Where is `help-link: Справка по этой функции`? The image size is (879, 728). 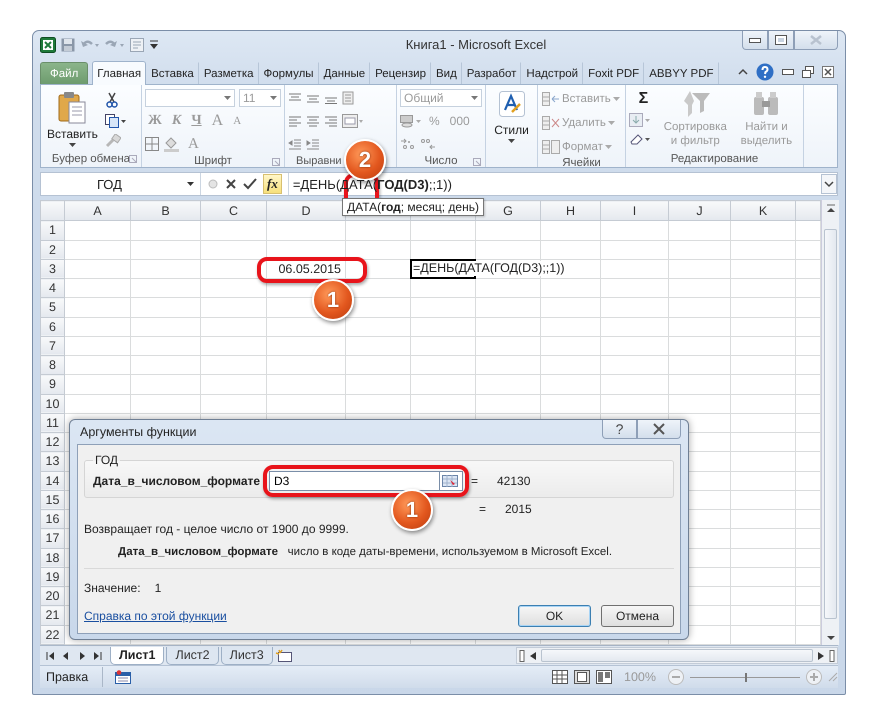 help-link: Справка по этой функции is located at coordinates (155, 616).